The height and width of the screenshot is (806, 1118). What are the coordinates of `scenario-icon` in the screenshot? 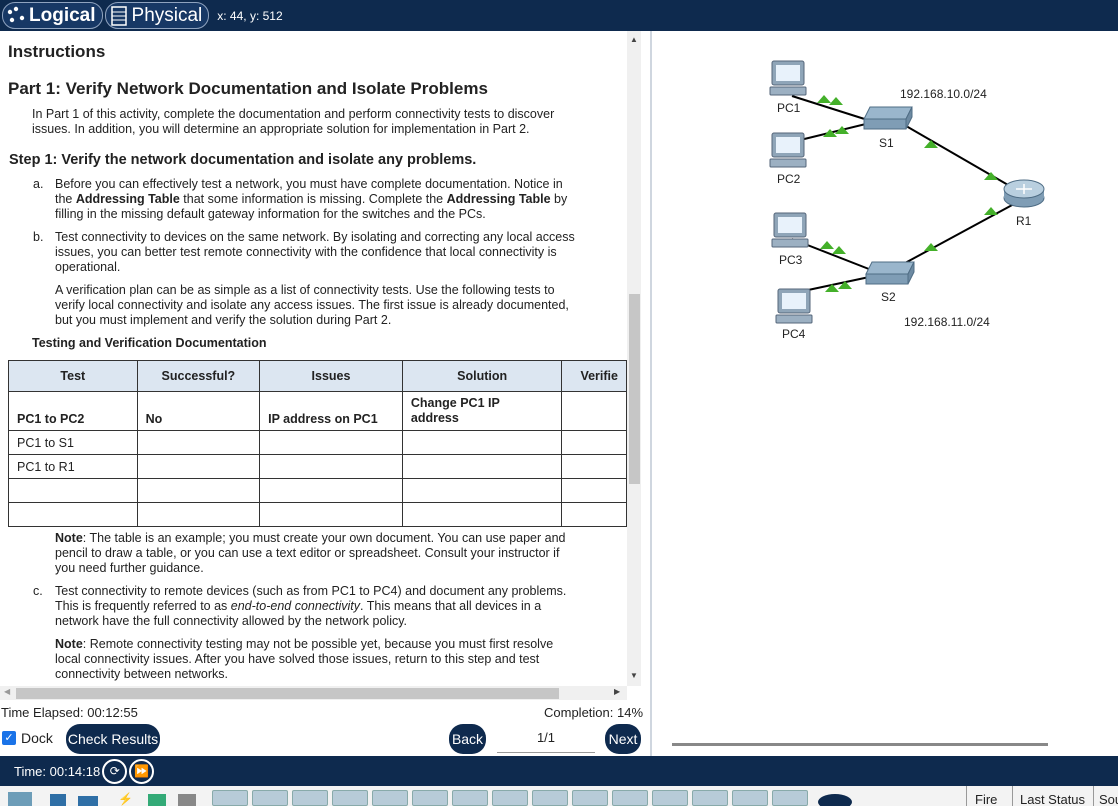 It's located at (835, 800).